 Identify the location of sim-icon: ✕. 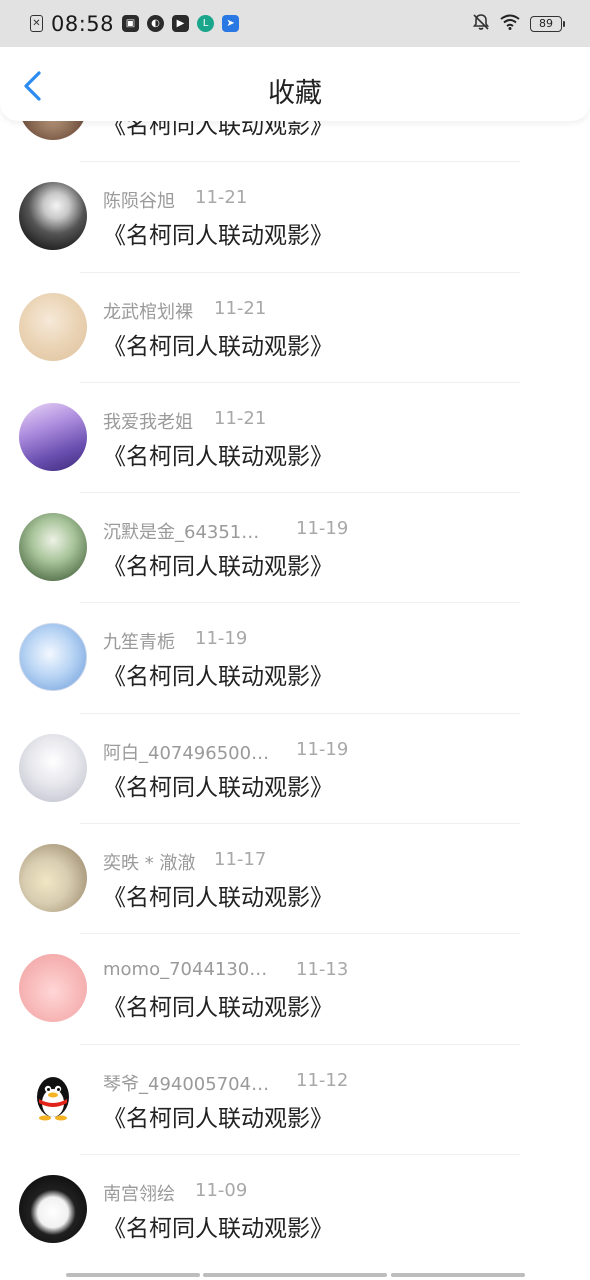
(36, 23).